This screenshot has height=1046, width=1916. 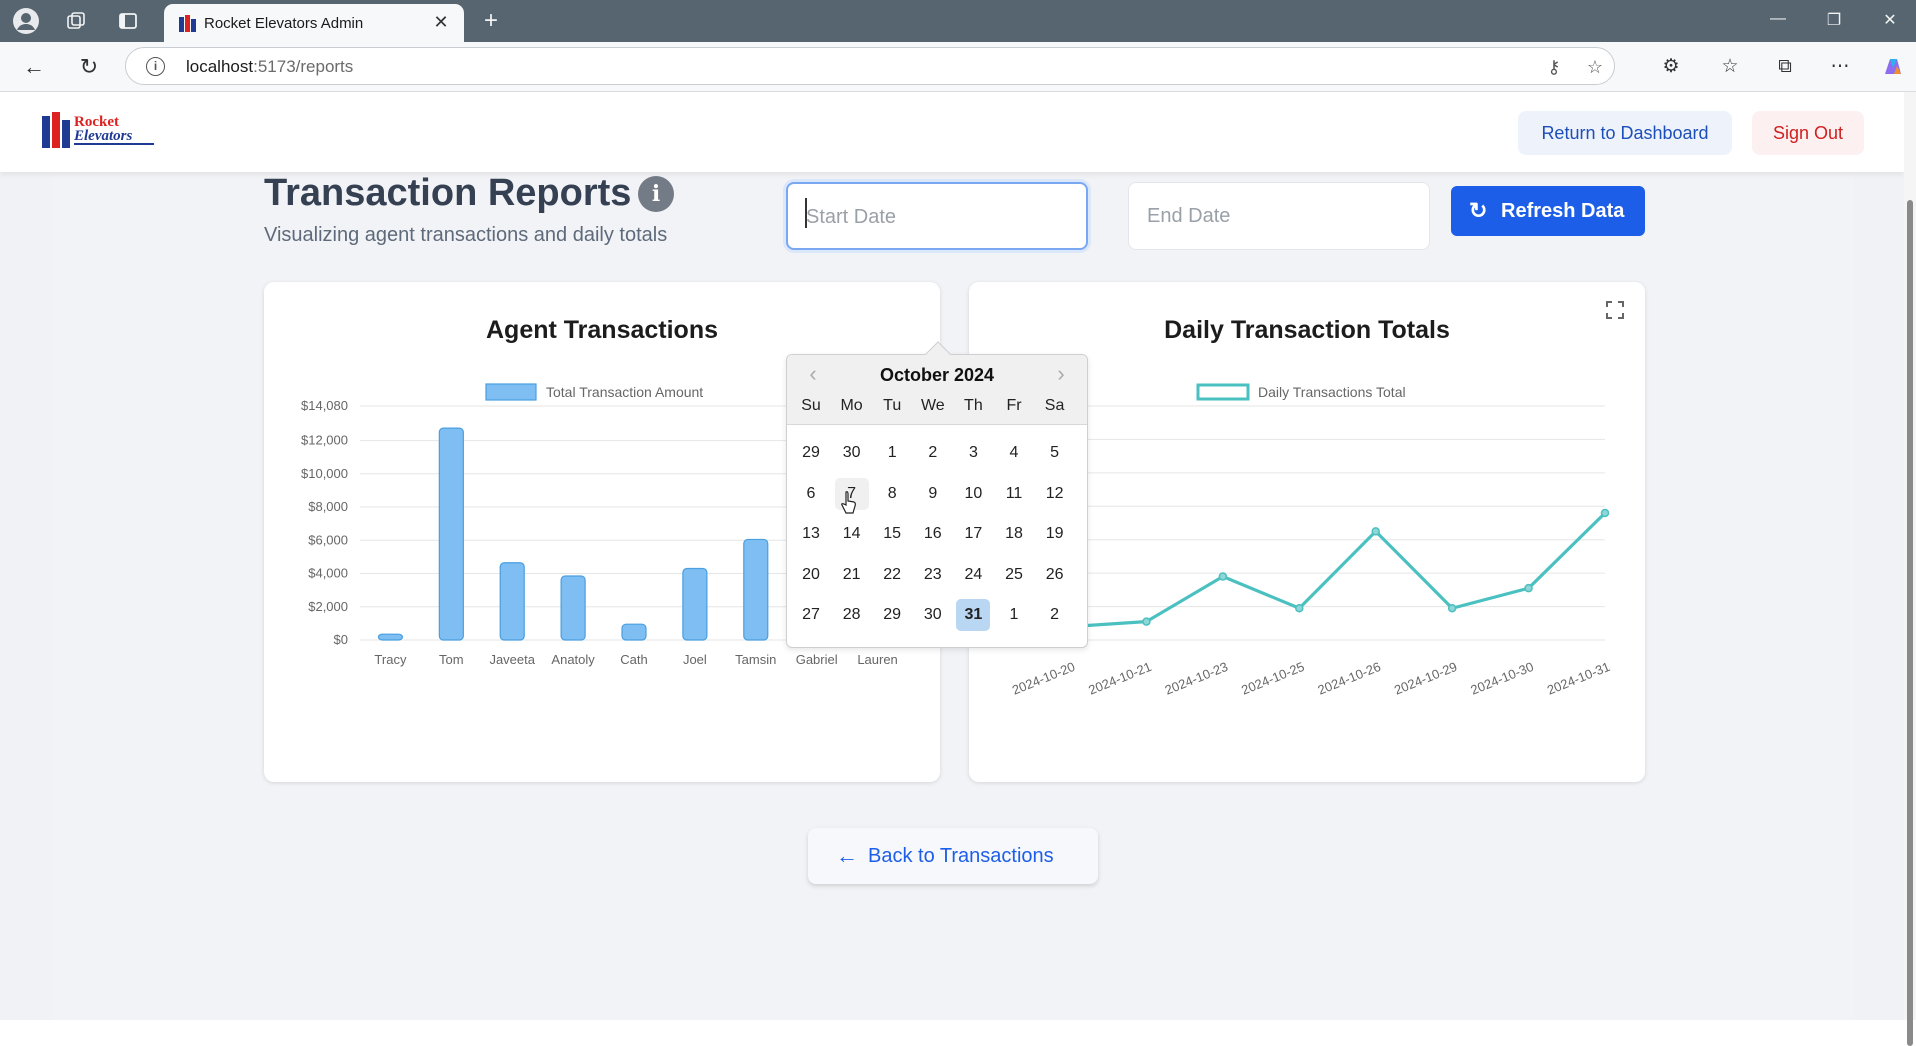 What do you see at coordinates (324, 473) in the screenshot?
I see `y-tick-label: $10,000` at bounding box center [324, 473].